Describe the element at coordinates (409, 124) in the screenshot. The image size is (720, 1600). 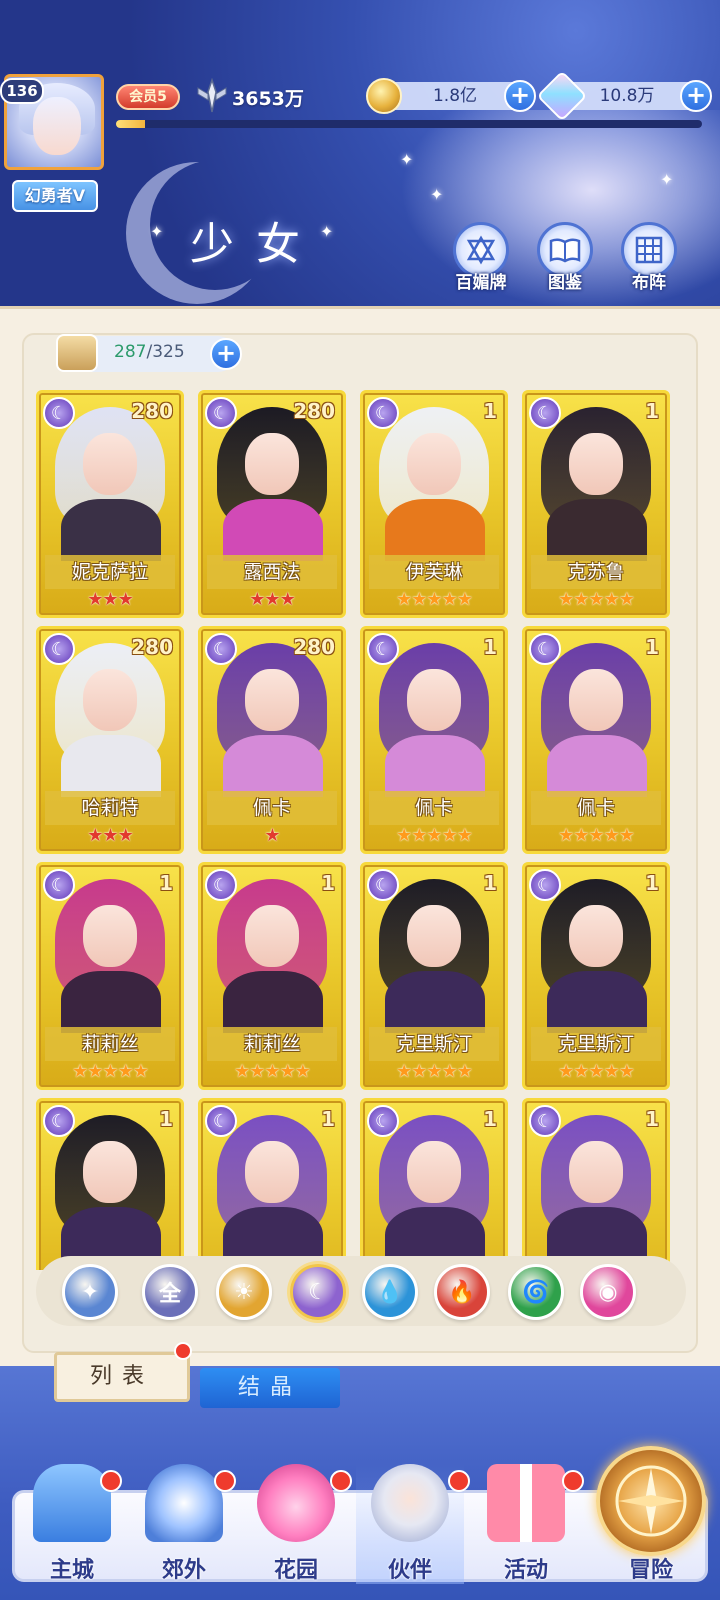
I see `exp-bar` at that location.